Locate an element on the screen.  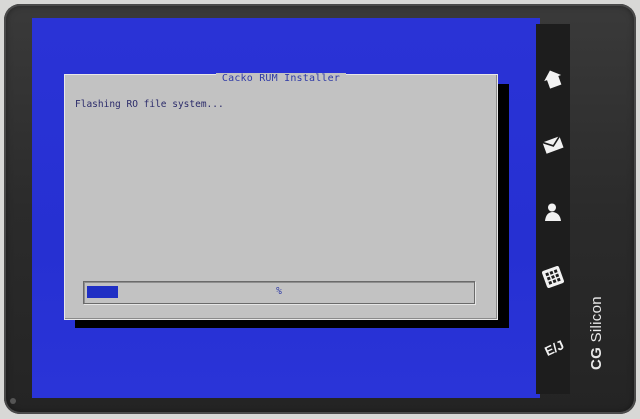
language-button: E/J is located at coordinates (553, 347).